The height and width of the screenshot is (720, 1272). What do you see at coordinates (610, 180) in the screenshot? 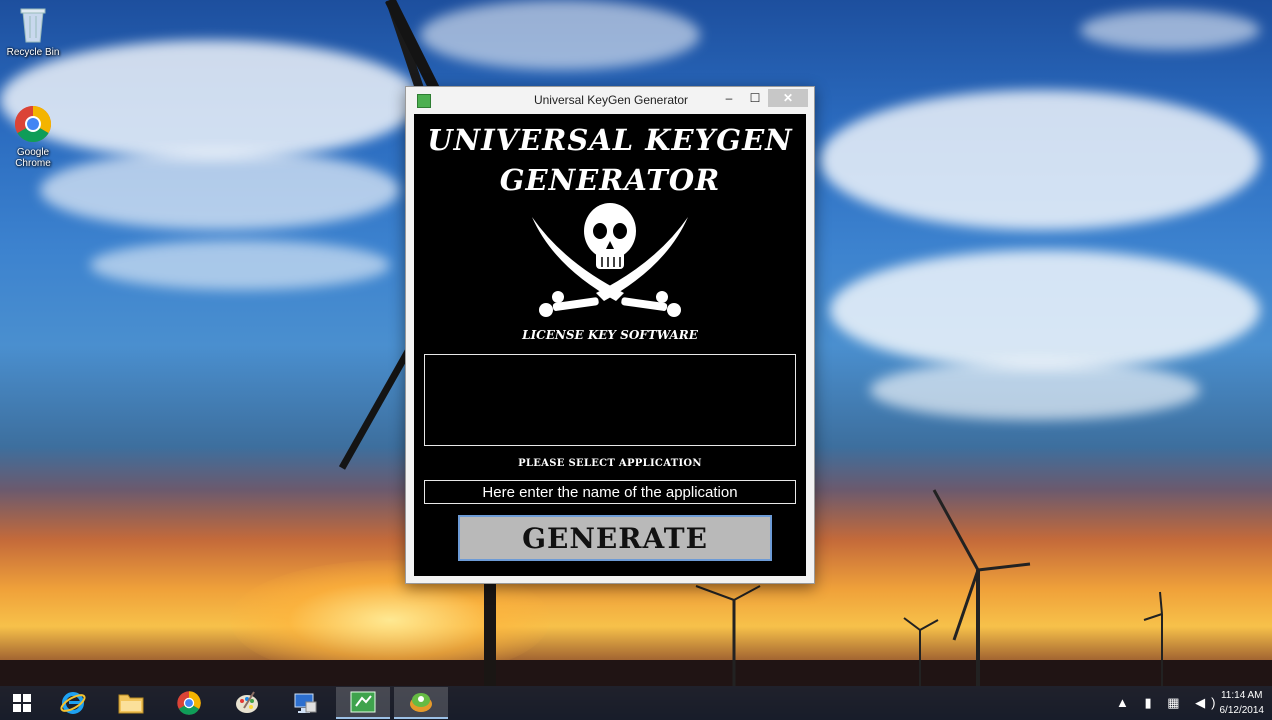
I see `app-title-line2: GENERATOR` at bounding box center [610, 180].